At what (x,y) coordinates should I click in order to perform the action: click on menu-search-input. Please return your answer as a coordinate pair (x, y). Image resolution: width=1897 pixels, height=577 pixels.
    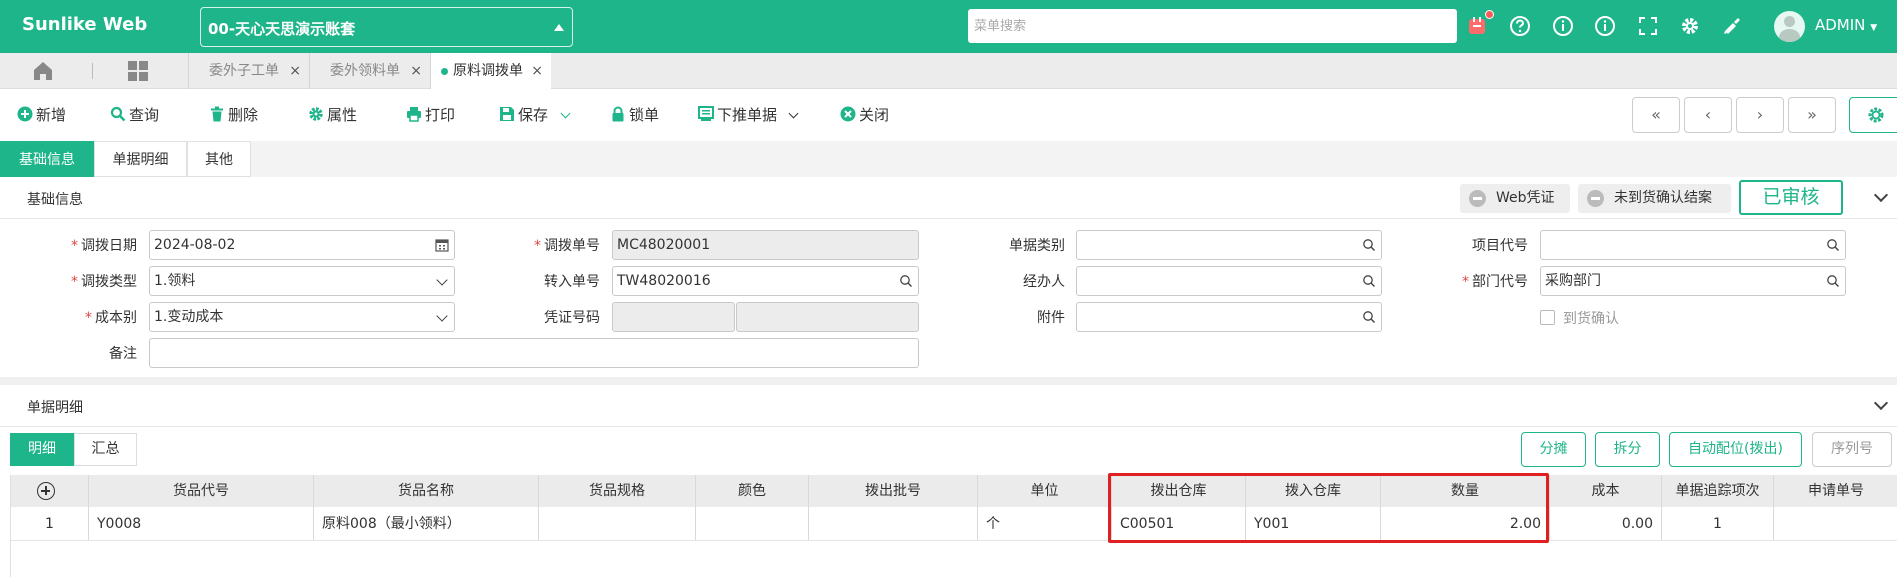
    Looking at the image, I should click on (1212, 26).